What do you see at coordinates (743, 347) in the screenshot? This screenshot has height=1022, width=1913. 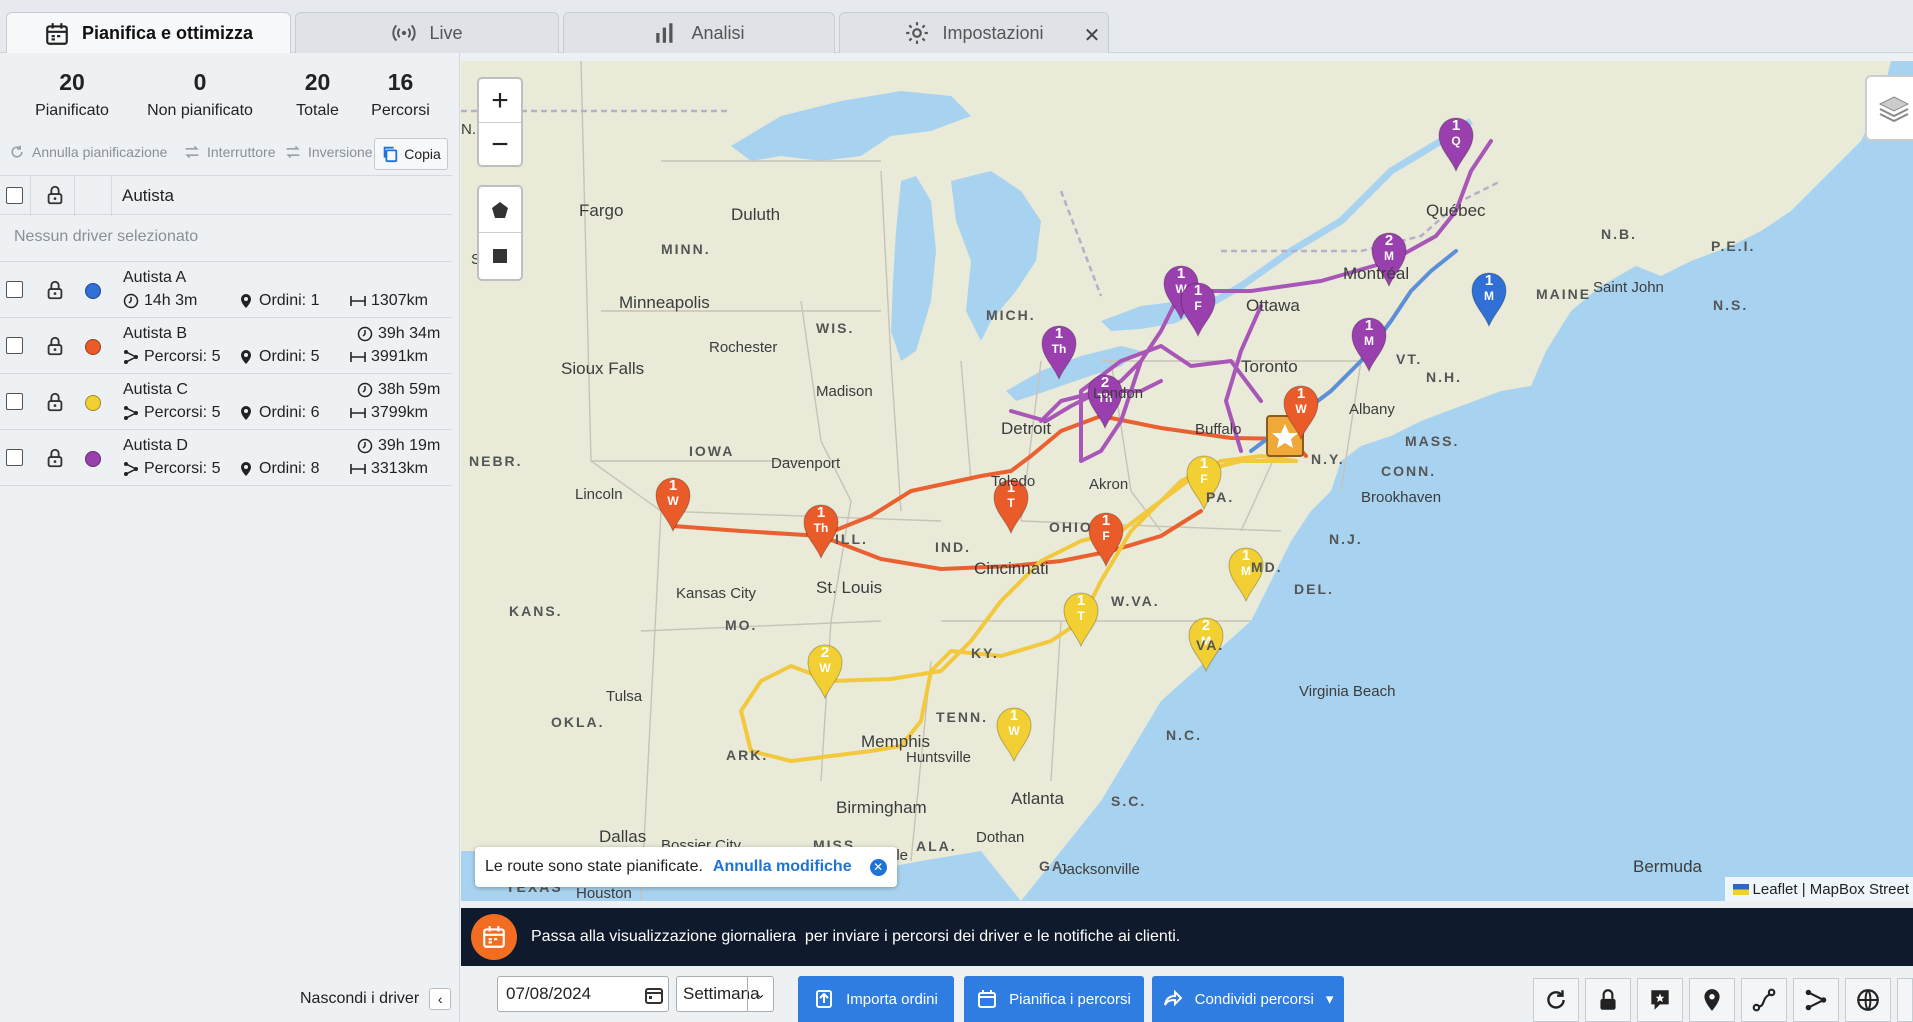 I see `map-label: Rochester` at bounding box center [743, 347].